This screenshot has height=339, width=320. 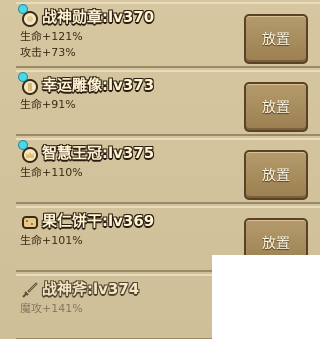 I want to click on item-stat: 攻击+73%, so click(x=48, y=52).